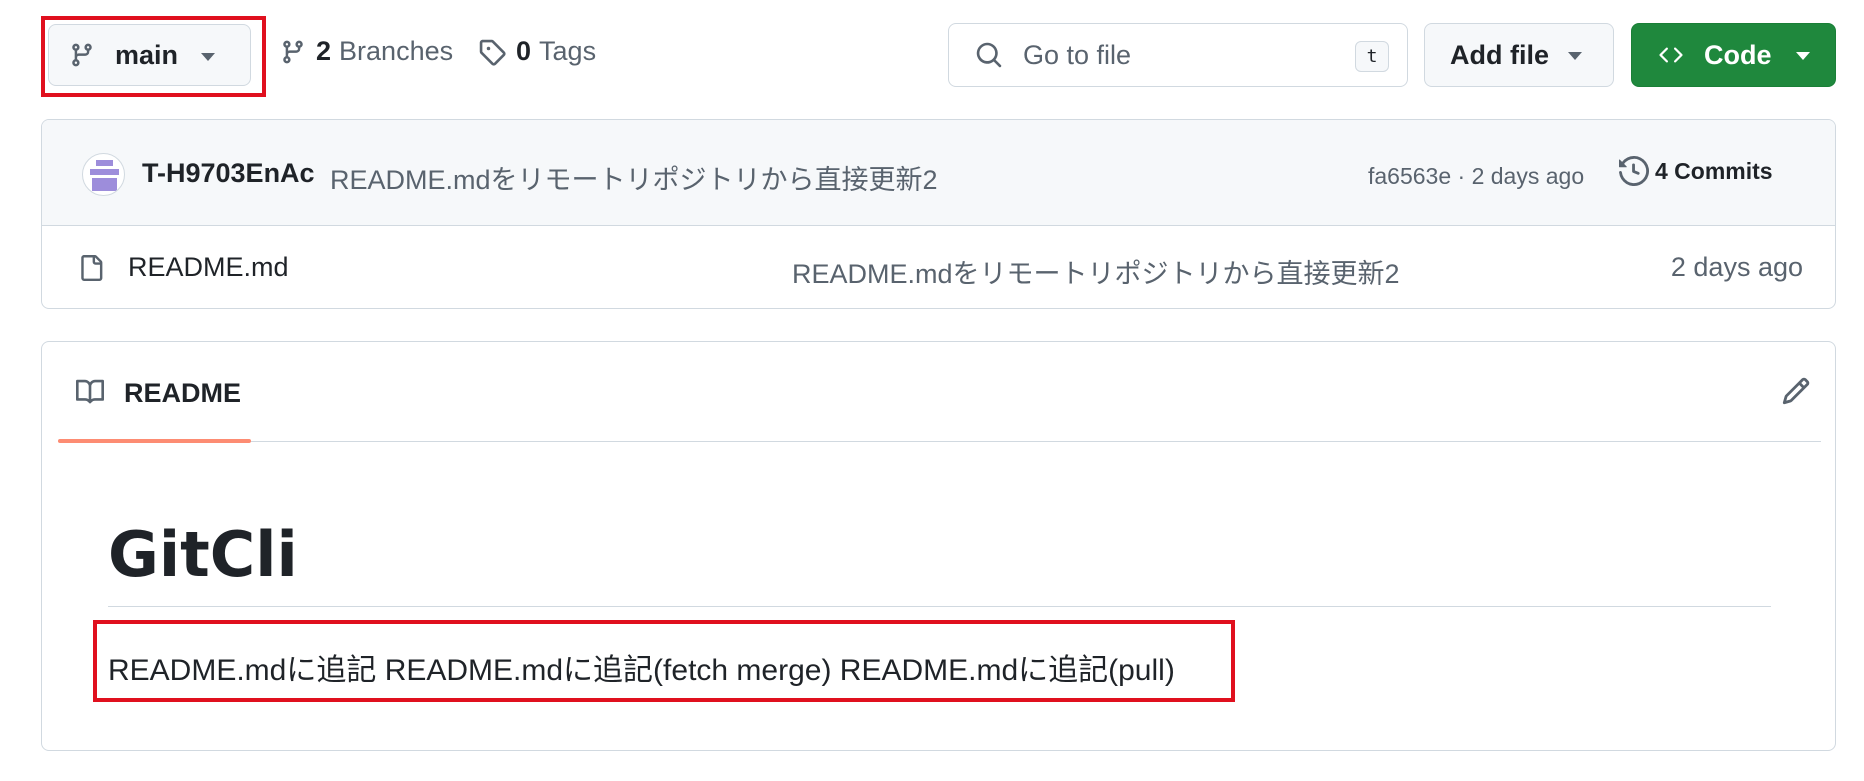 The width and height of the screenshot is (1864, 781). What do you see at coordinates (1499, 54) in the screenshot?
I see `add-file-label: Add file` at bounding box center [1499, 54].